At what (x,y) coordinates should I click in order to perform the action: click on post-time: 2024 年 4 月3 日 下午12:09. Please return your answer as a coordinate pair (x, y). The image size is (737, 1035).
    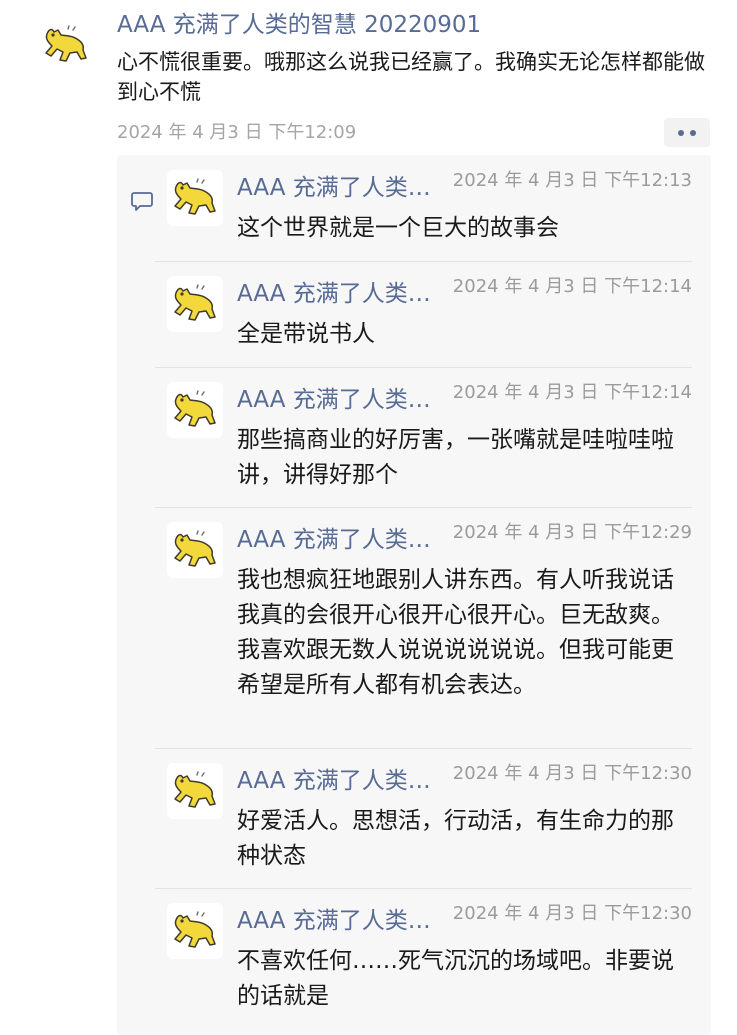
    Looking at the image, I should click on (237, 132).